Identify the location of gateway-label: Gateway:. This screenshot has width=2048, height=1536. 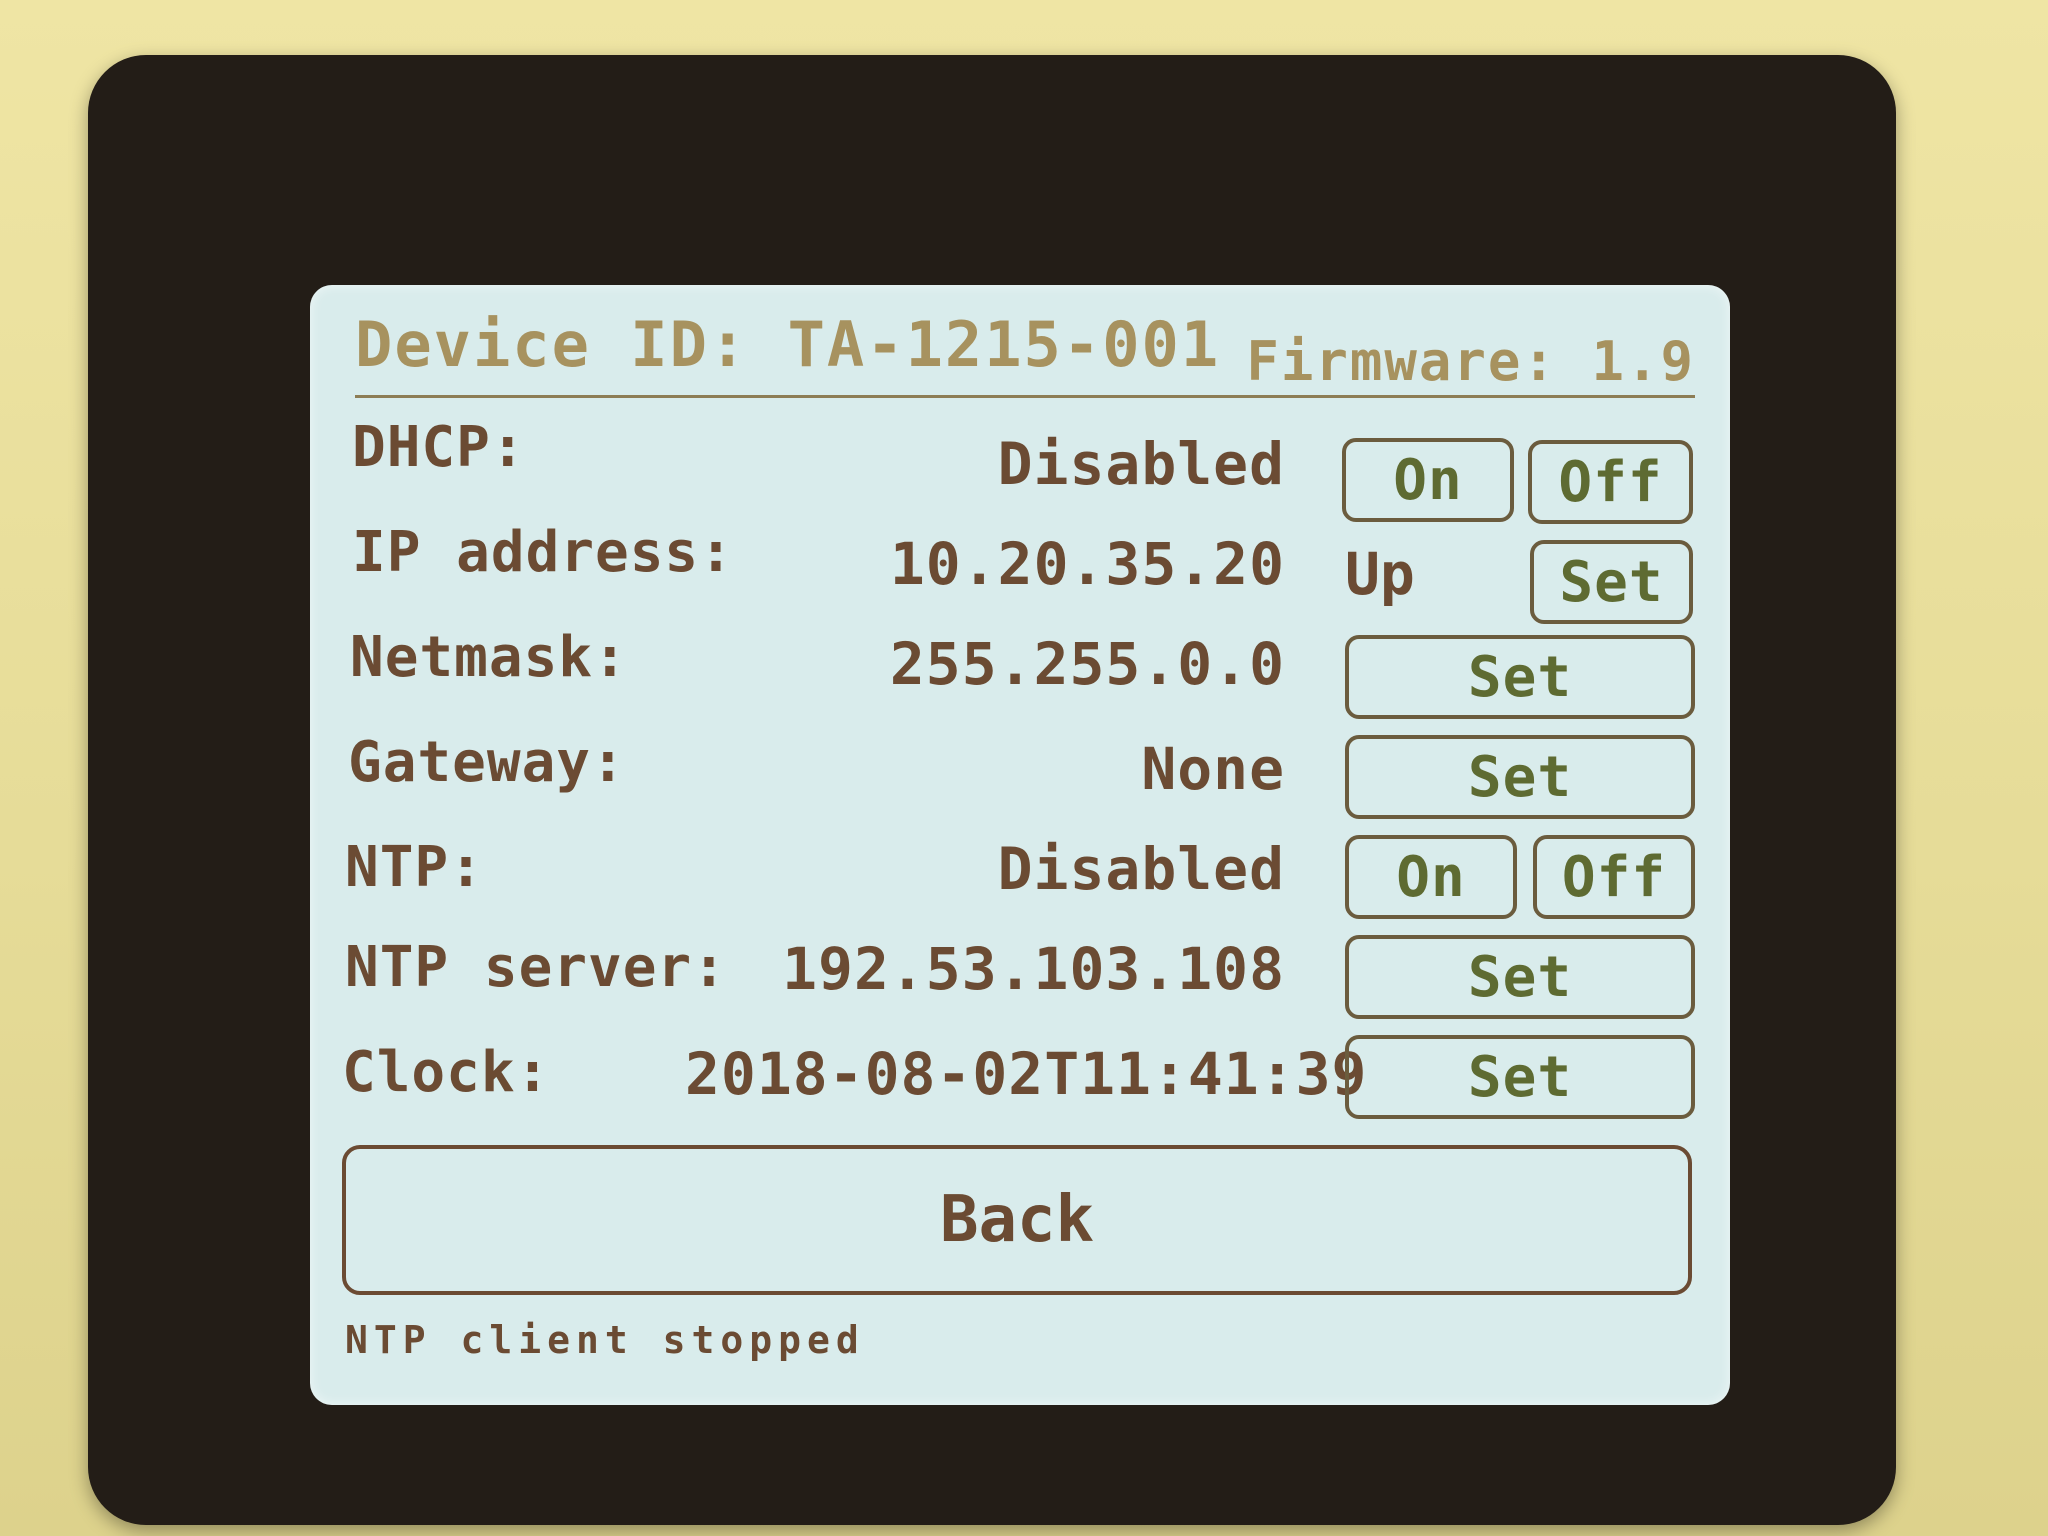
(487, 762).